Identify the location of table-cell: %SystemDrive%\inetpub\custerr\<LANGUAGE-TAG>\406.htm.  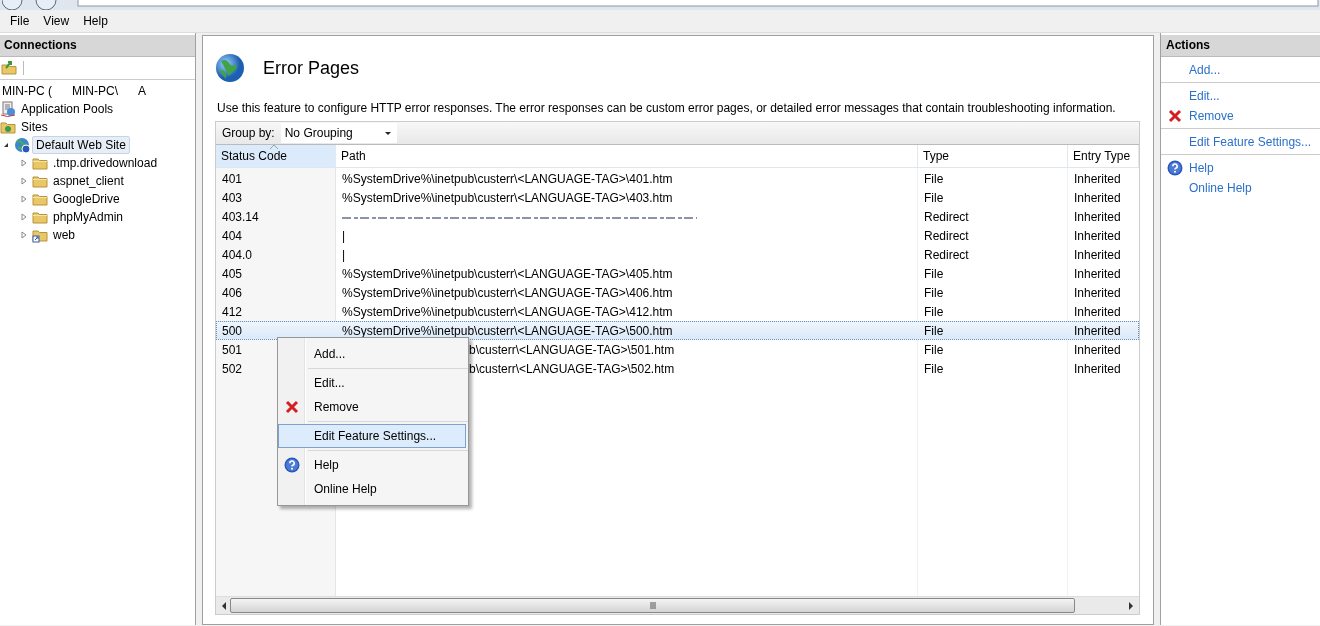
(507, 292).